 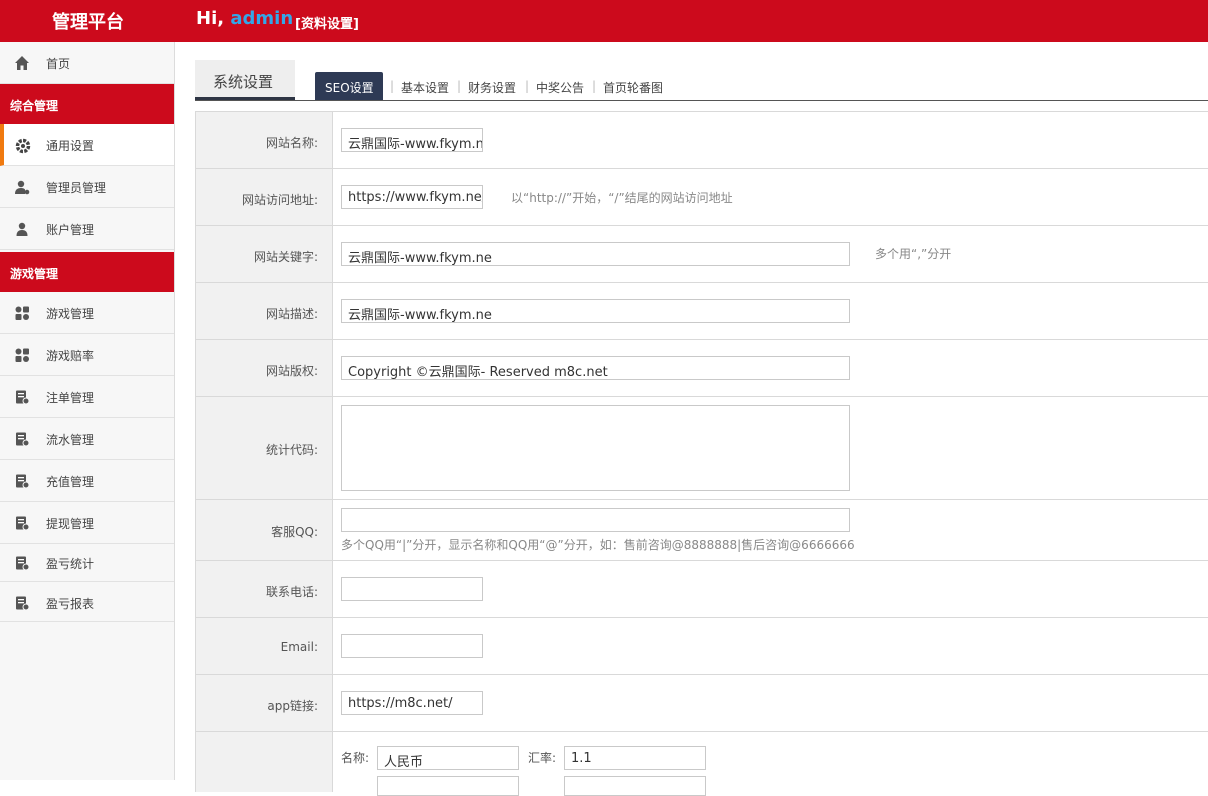 What do you see at coordinates (87, 272) in the screenshot?
I see `sidebar-group-games: 游戏管理` at bounding box center [87, 272].